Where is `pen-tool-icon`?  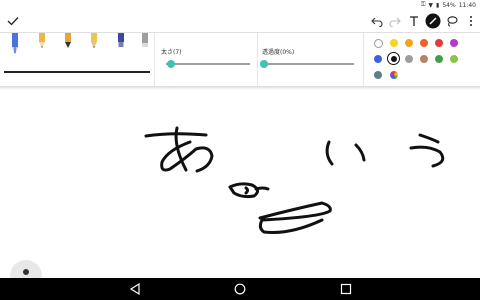
pen-tool-icon is located at coordinates (433, 21).